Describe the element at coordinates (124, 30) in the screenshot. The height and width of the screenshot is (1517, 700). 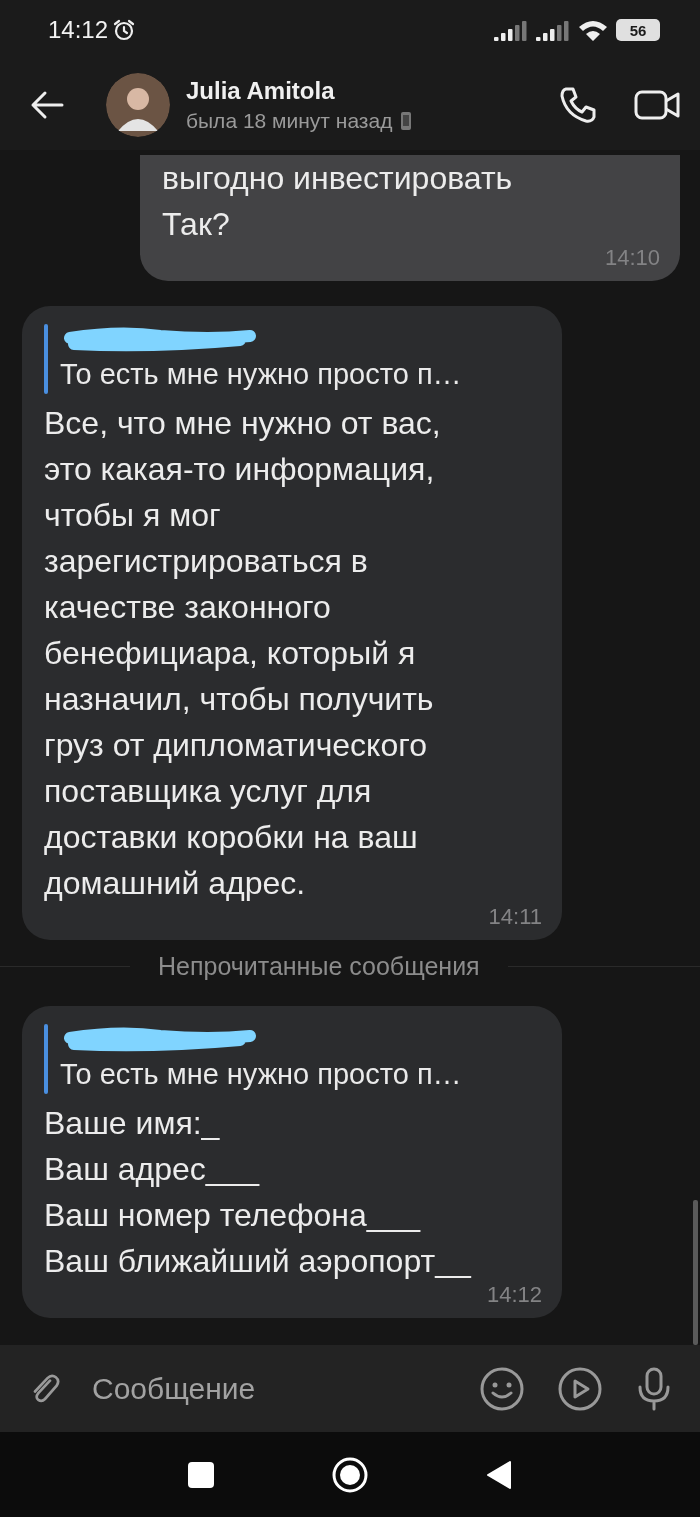
I see `alarm-icon` at that location.